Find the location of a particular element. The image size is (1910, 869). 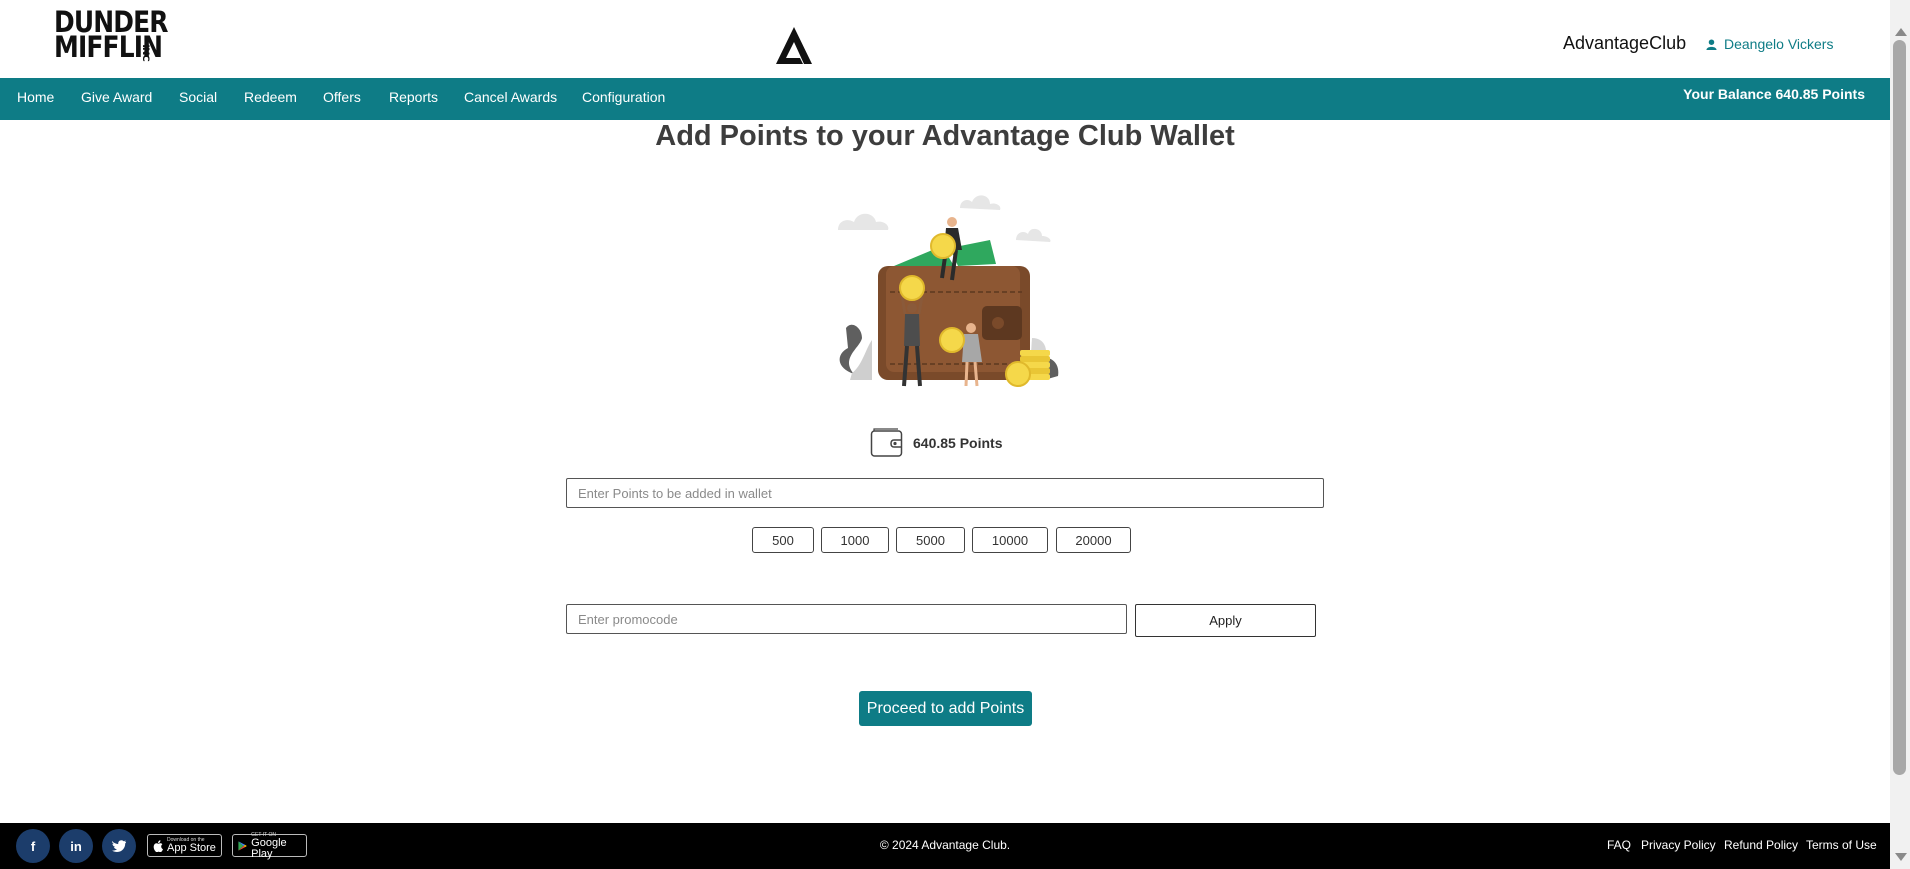

logo-line2: MIFFLIN is located at coordinates (108, 47).